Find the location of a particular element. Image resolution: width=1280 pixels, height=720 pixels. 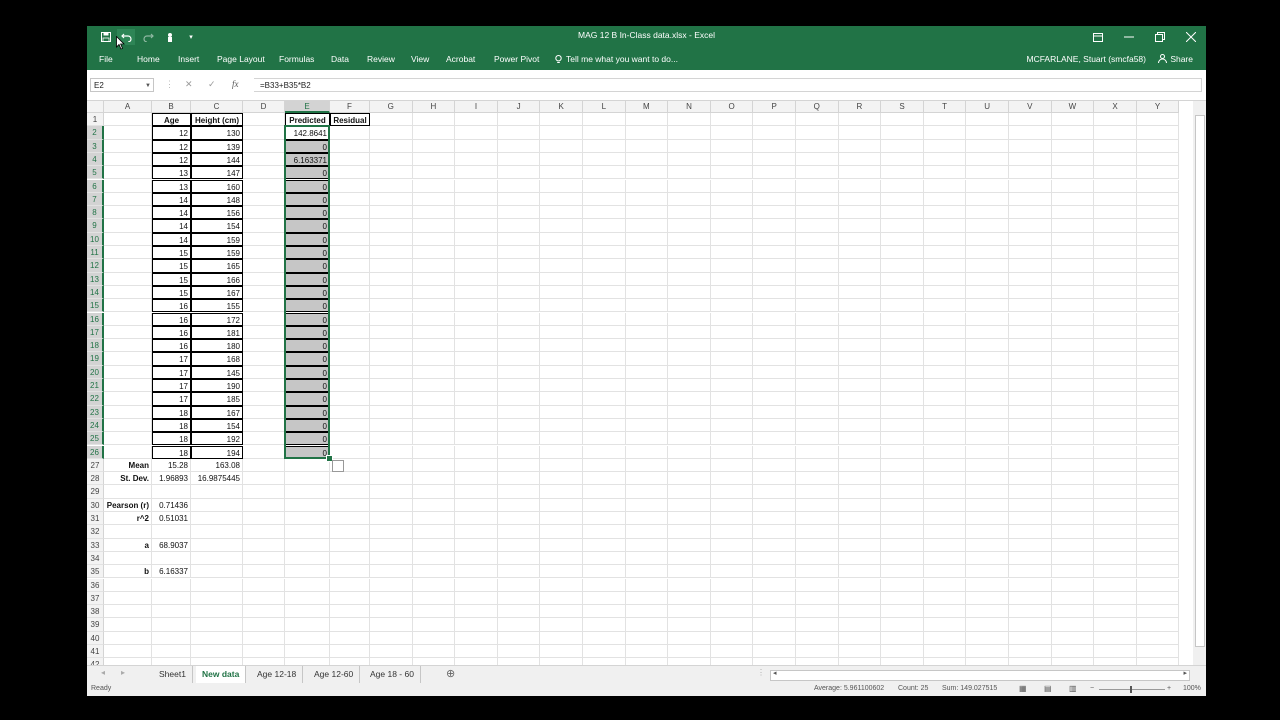

height-cell: 130 is located at coordinates (217, 133).